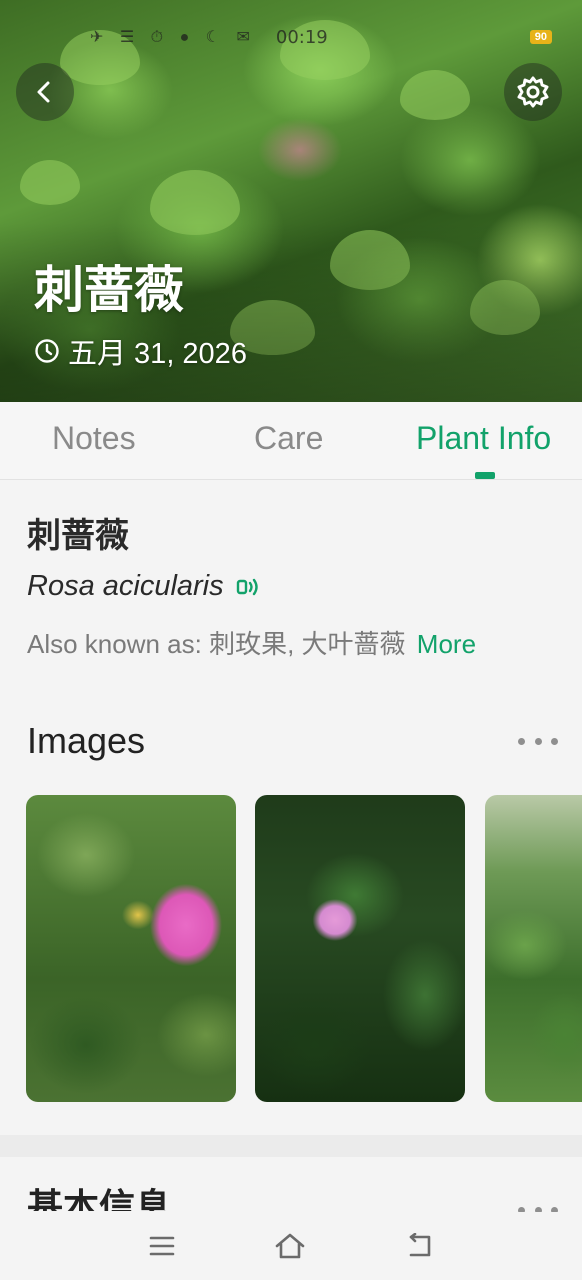 This screenshot has height=1280, width=582. Describe the element at coordinates (78, 536) in the screenshot. I see `plant-name: 刺蔷薇` at that location.